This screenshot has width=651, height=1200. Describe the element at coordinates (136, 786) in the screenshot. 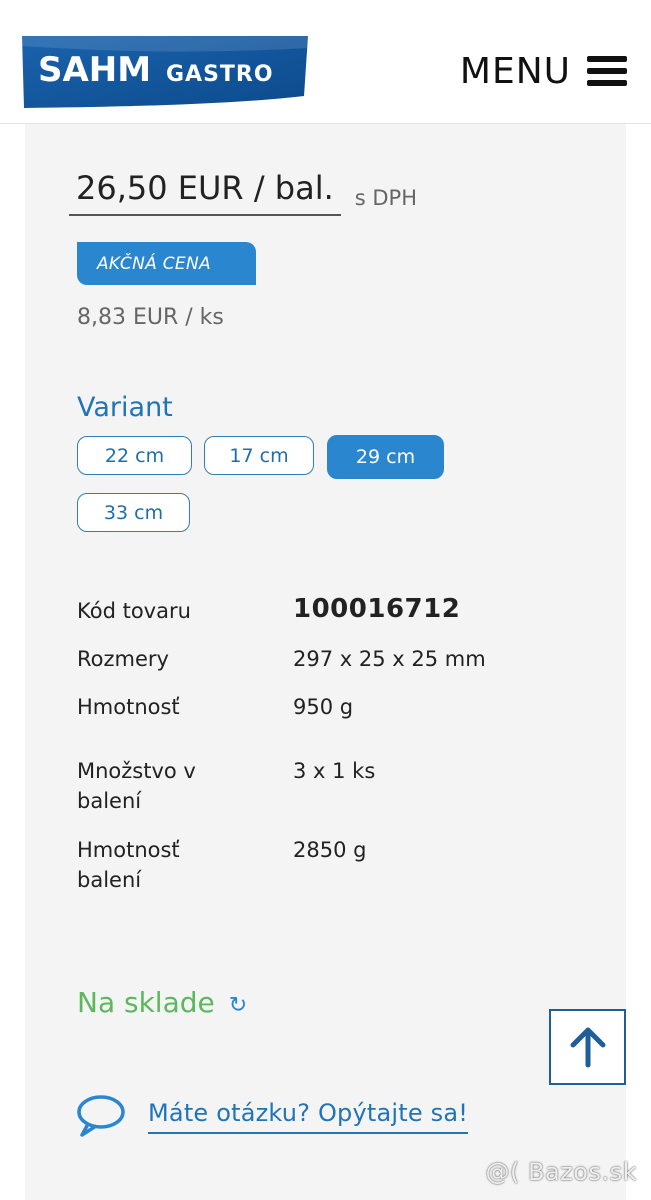

I see `spec-label-quantity: Množstvo v balení` at that location.